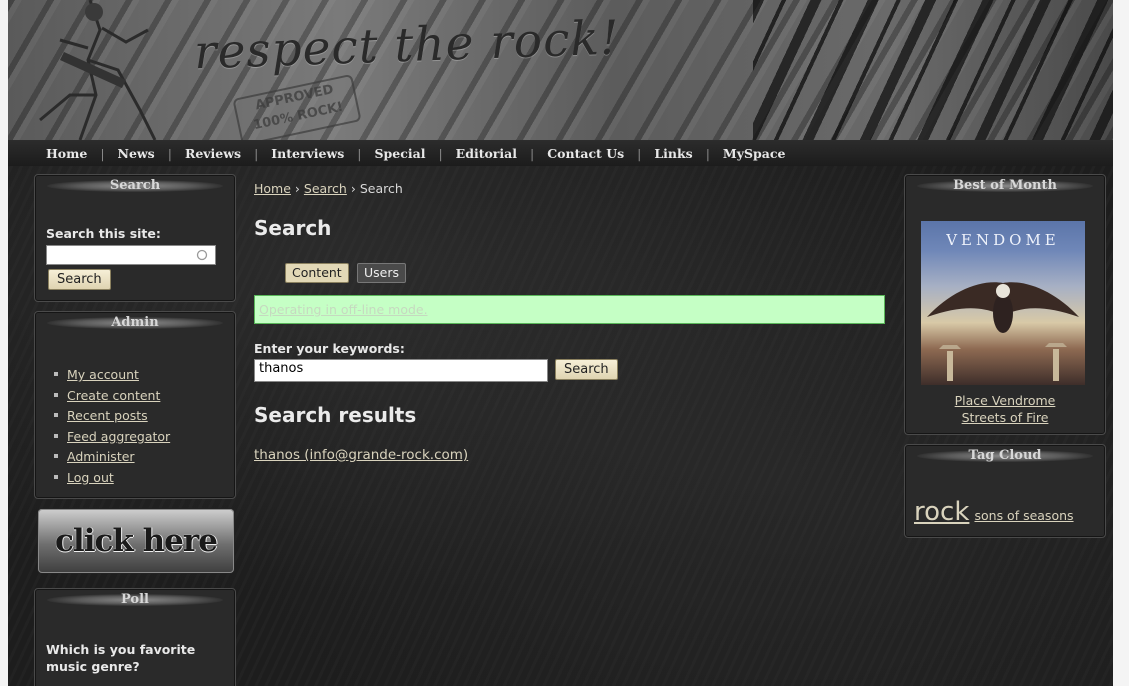 Image resolution: width=1129 pixels, height=686 pixels. What do you see at coordinates (569, 309) in the screenshot?
I see `offline-status-message: Operating in off-line mode.` at bounding box center [569, 309].